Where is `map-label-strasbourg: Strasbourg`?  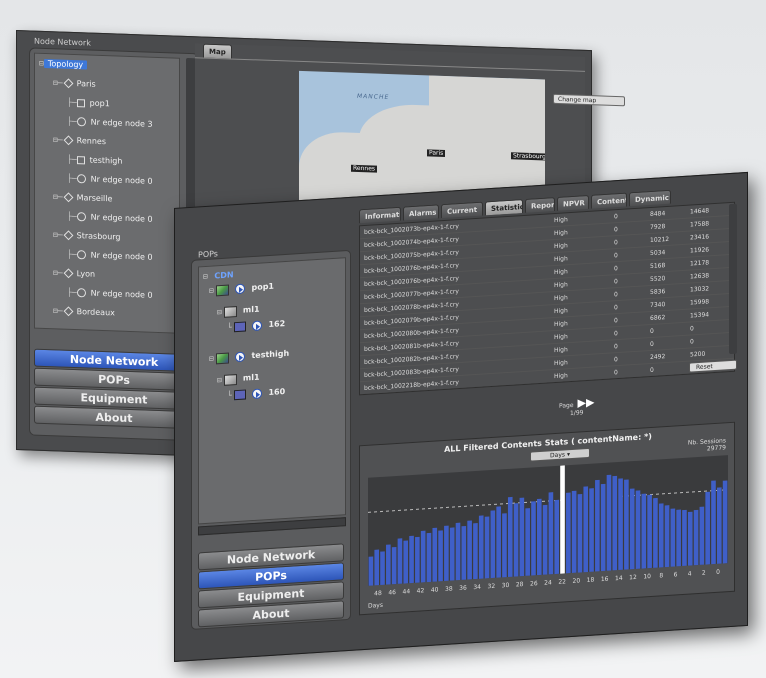
map-label-strasbourg: Strasbourg is located at coordinates (528, 156).